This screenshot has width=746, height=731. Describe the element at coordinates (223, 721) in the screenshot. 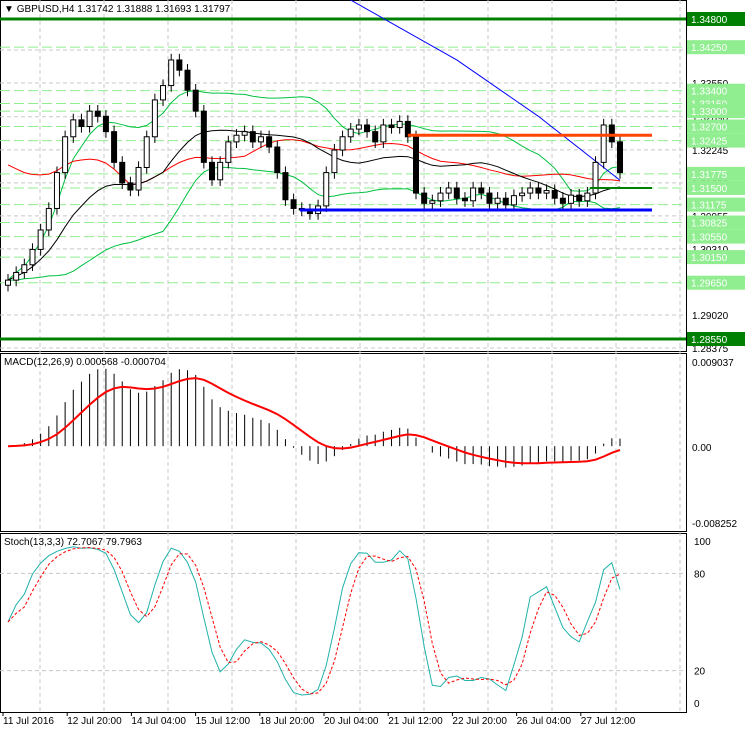

I see `x-label: 15 Jul 12:00` at that location.